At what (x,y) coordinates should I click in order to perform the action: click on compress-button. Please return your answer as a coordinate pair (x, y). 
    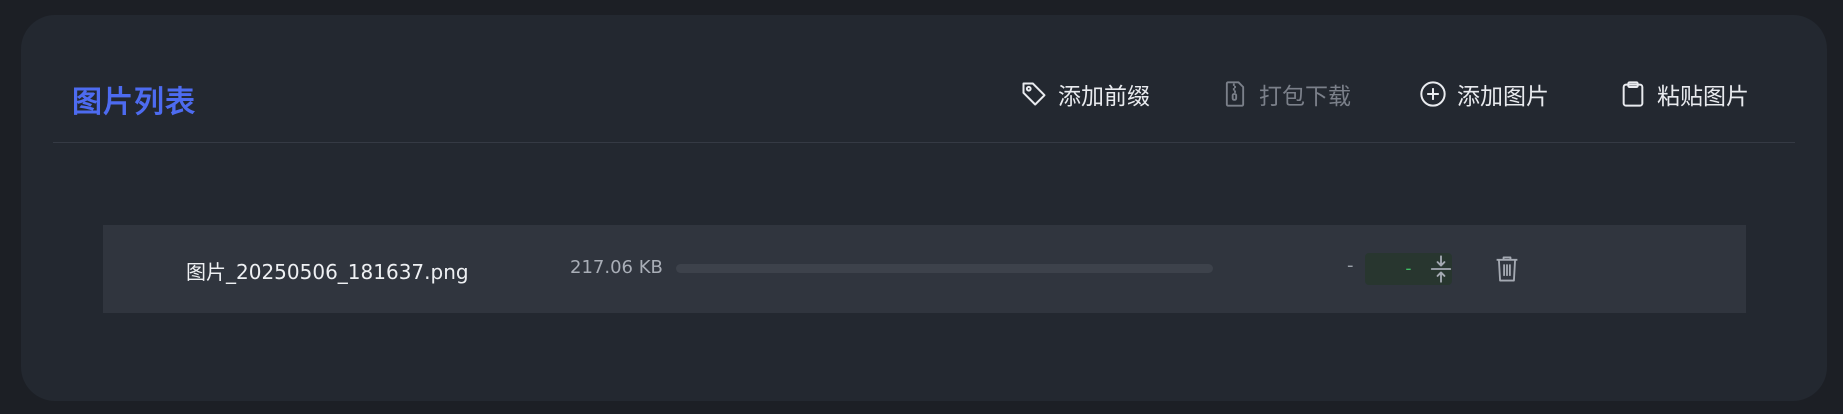
    Looking at the image, I should click on (1441, 269).